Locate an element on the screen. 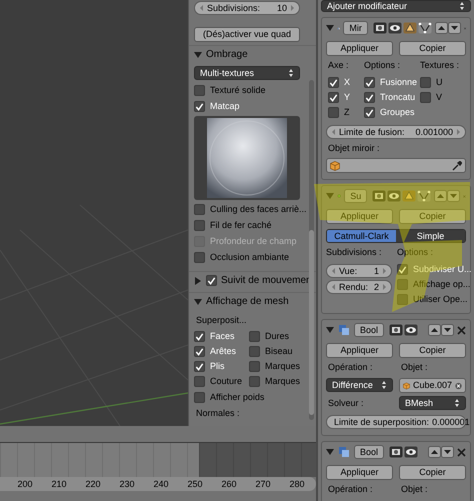 Image resolution: width=474 pixels, height=501 pixels. cage-icon is located at coordinates (425, 28).